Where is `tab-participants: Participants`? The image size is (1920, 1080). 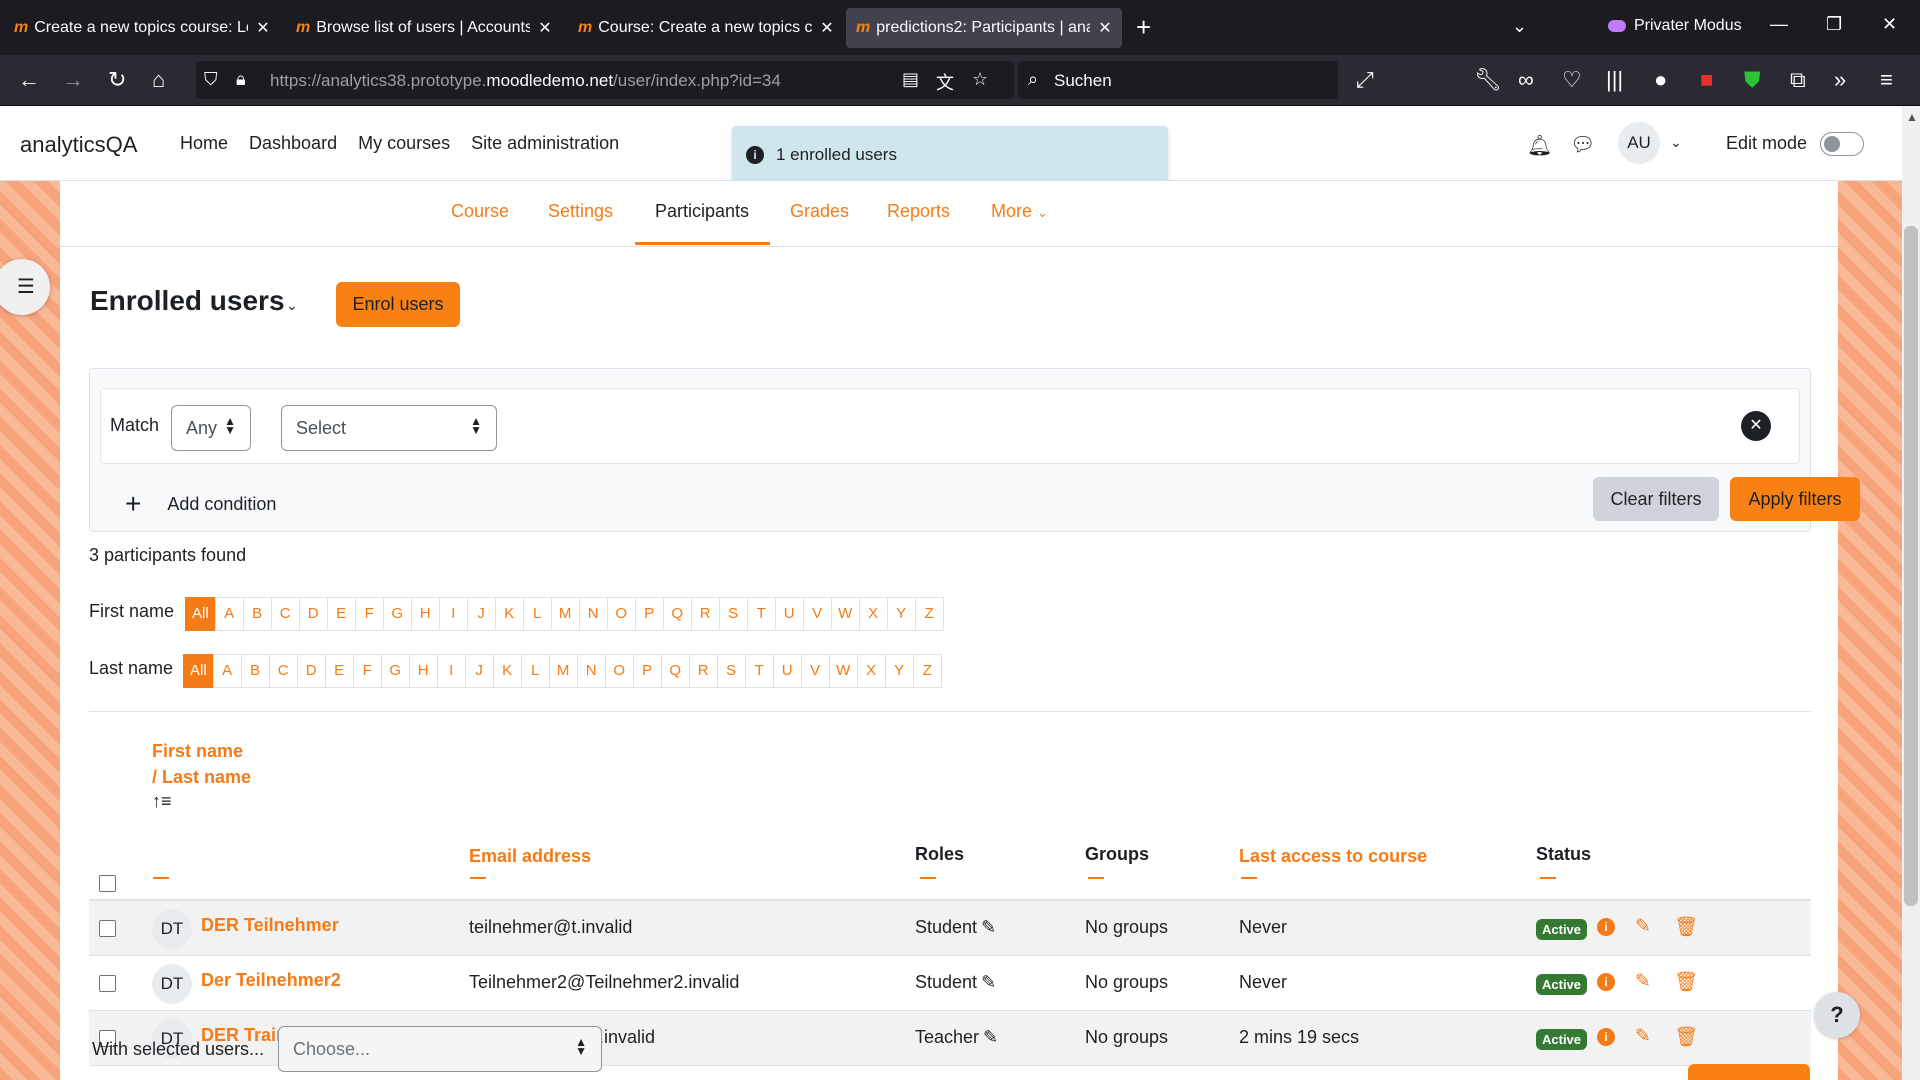 tab-participants: Participants is located at coordinates (702, 211).